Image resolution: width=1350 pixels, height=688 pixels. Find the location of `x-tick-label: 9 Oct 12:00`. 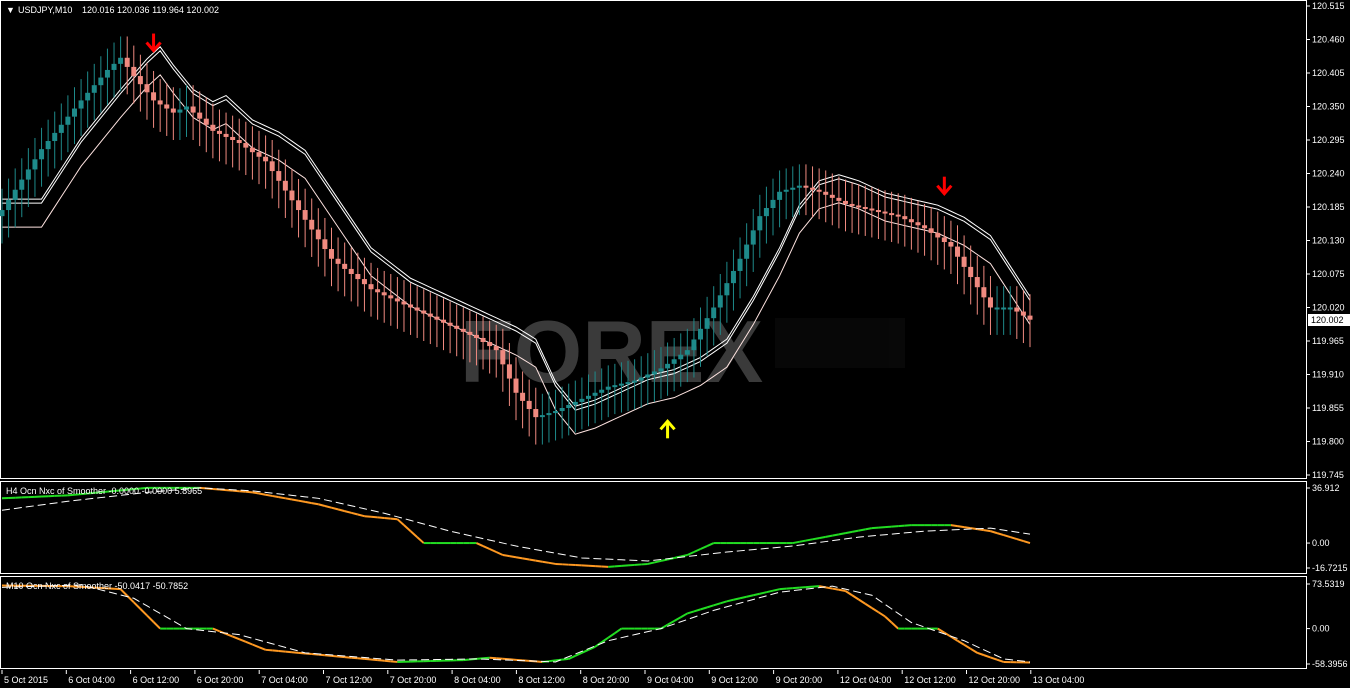

x-tick-label: 9 Oct 12:00 is located at coordinates (734, 680).